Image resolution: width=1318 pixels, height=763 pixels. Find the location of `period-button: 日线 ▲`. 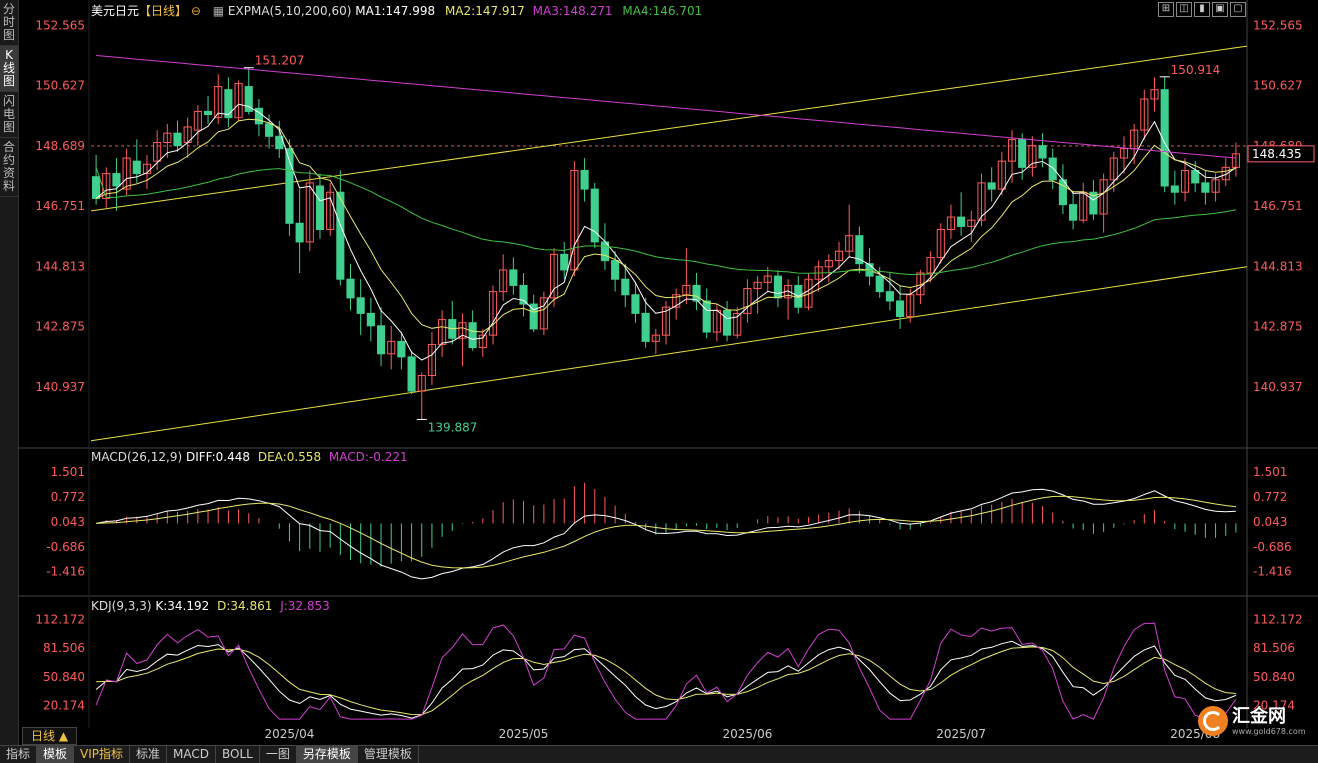

period-button: 日线 ▲ is located at coordinates (50, 736).